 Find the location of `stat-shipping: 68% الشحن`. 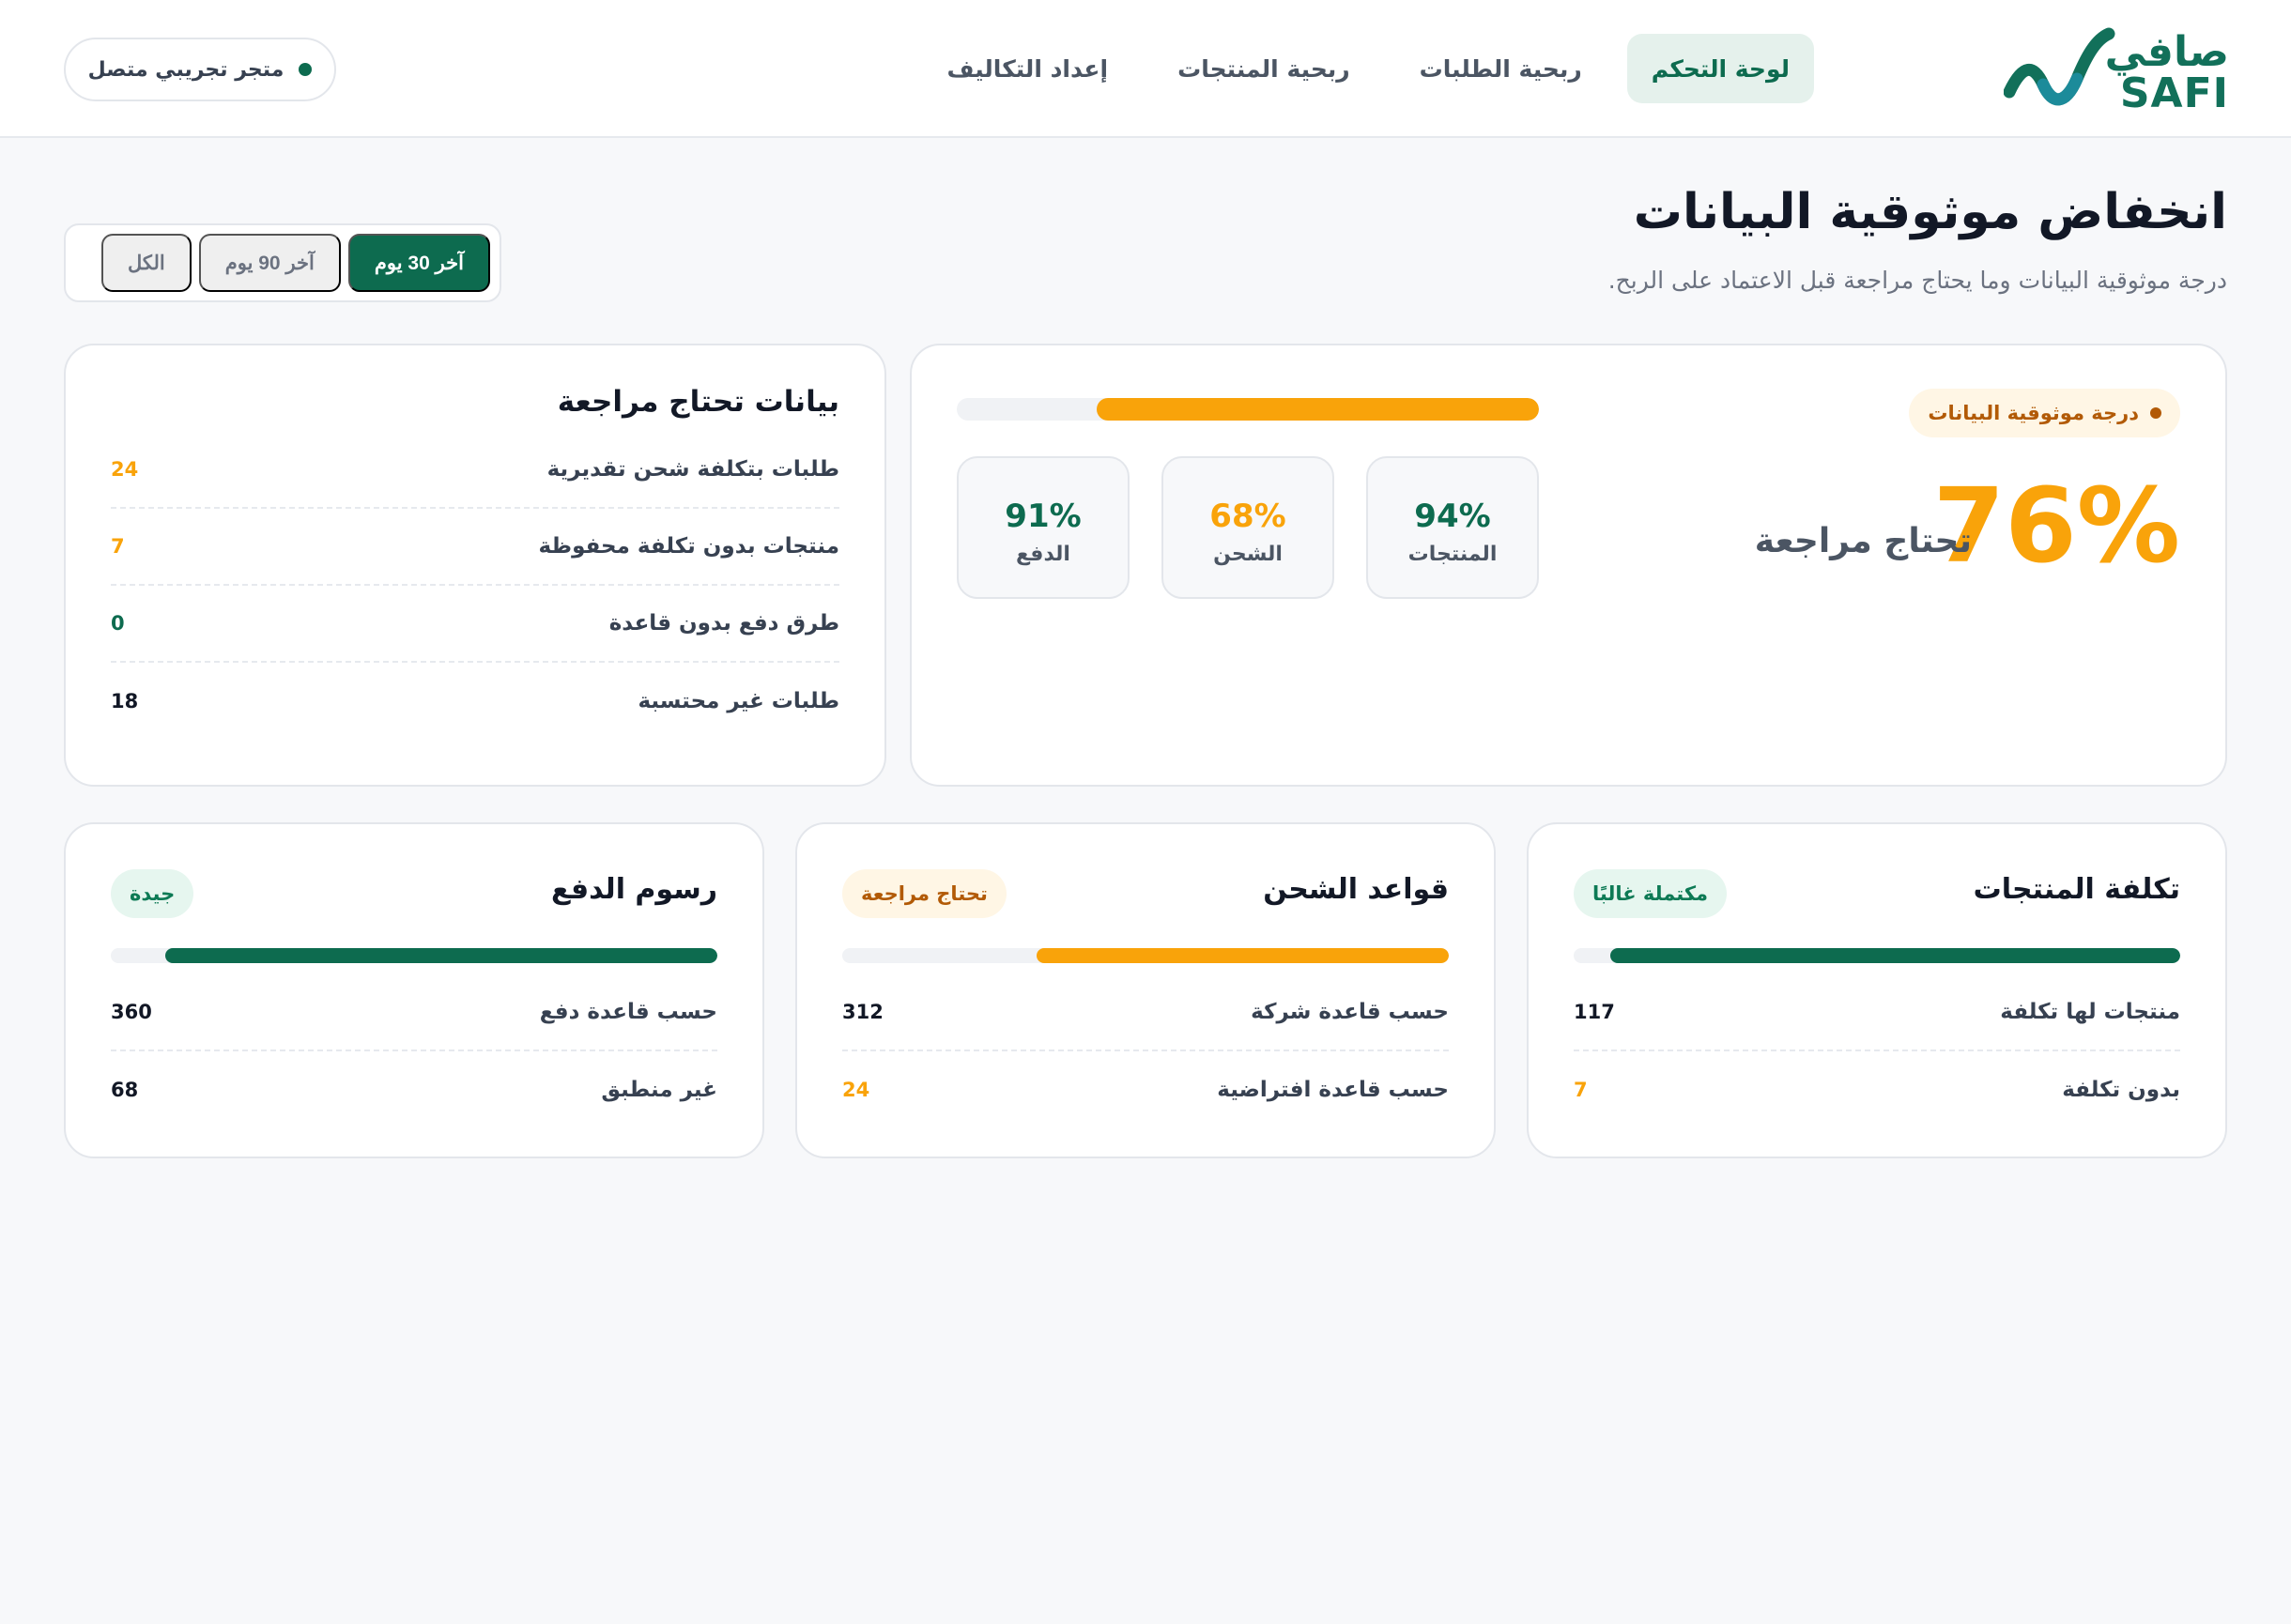

stat-shipping: 68% الشحن is located at coordinates (1247, 527).